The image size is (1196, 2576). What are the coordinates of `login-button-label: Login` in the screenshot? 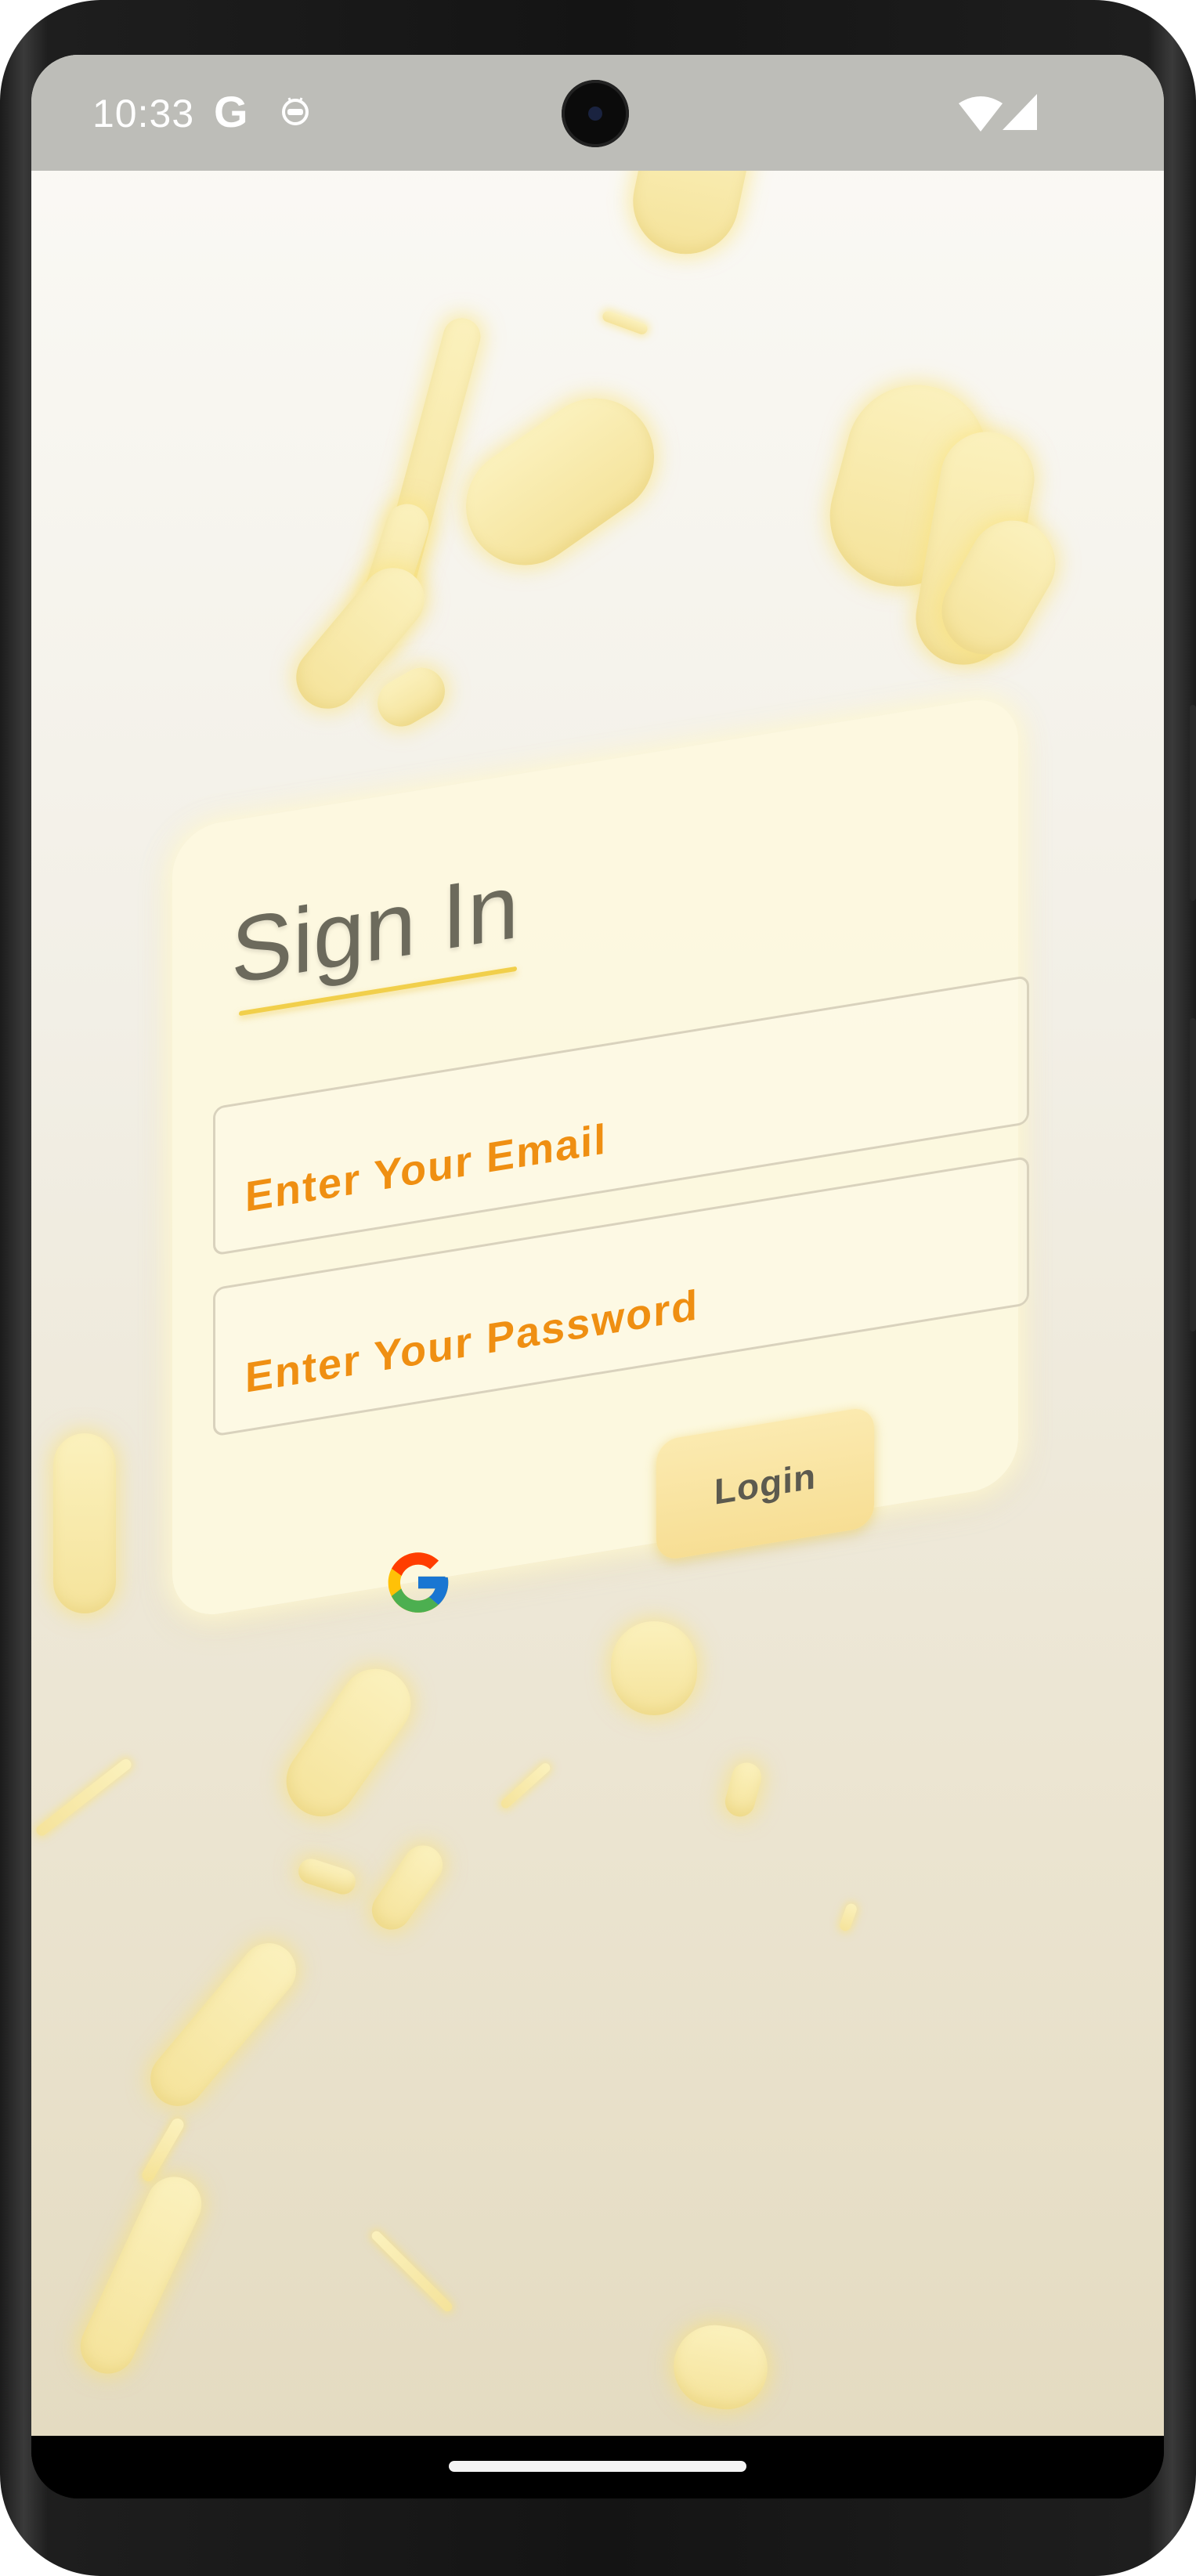 It's located at (765, 1483).